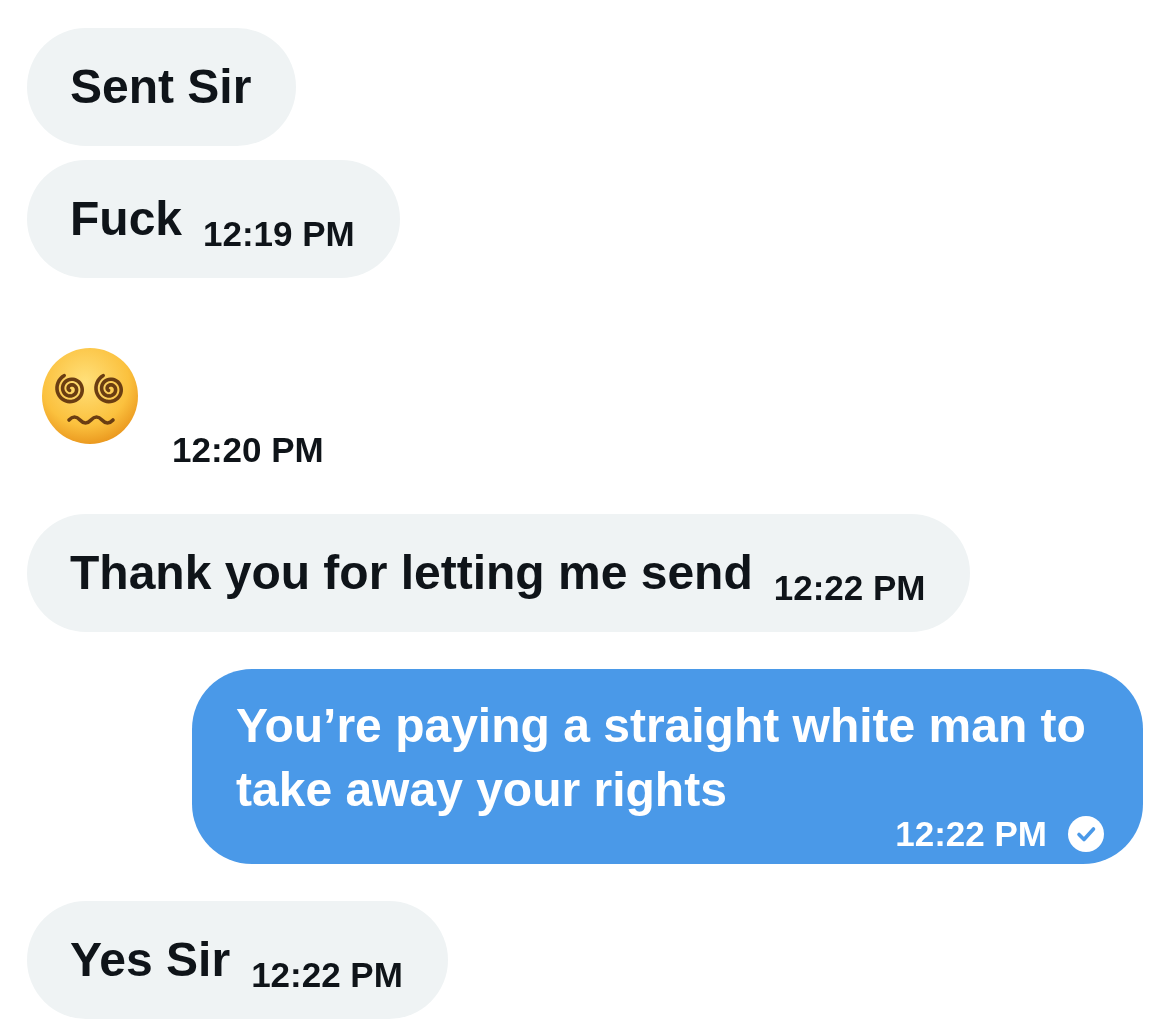 The image size is (1170, 1033). I want to click on message-time: 12:20 PM, so click(248, 450).